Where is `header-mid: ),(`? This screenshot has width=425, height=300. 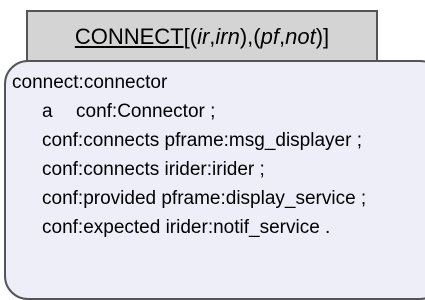 header-mid: ),( is located at coordinates (250, 36).